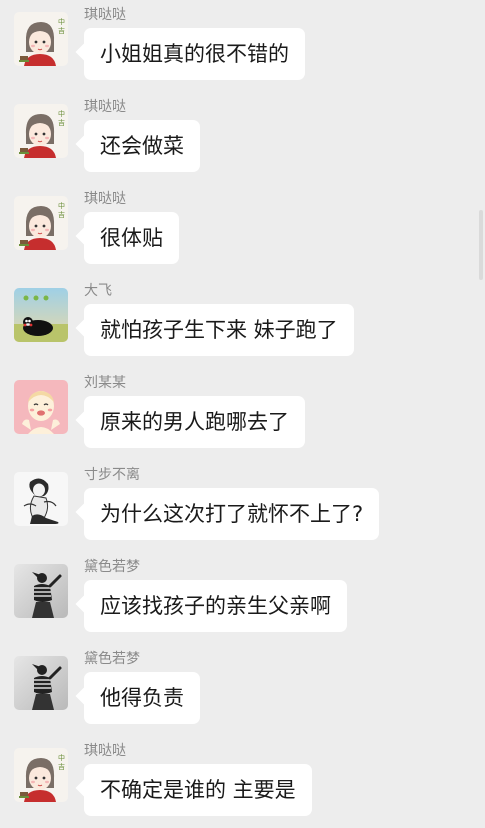 This screenshot has height=828, width=485. Describe the element at coordinates (98, 291) in the screenshot. I see `sender-name: 大飞` at that location.